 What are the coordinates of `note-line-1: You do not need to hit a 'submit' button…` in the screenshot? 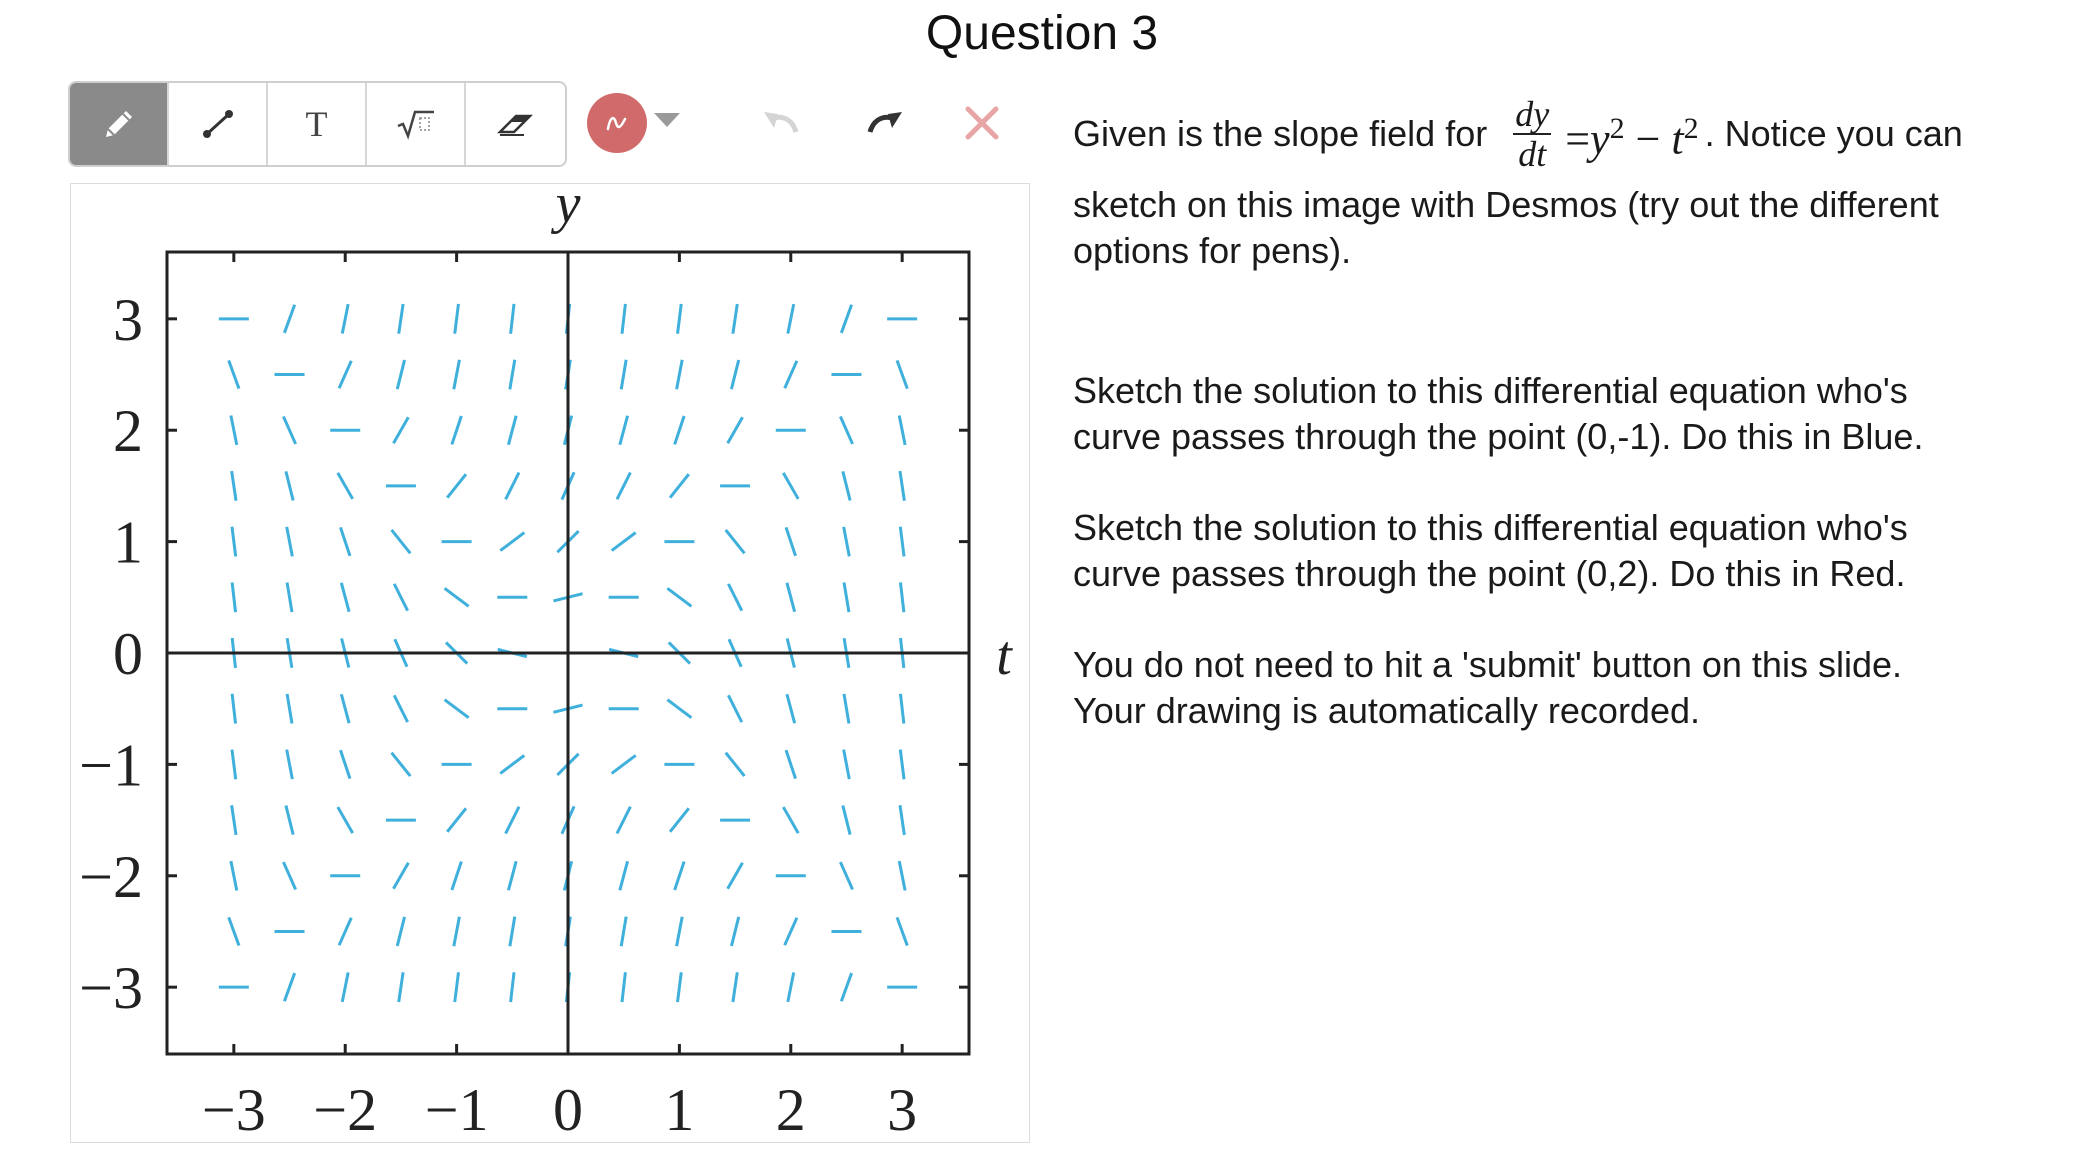 It's located at (1487, 664).